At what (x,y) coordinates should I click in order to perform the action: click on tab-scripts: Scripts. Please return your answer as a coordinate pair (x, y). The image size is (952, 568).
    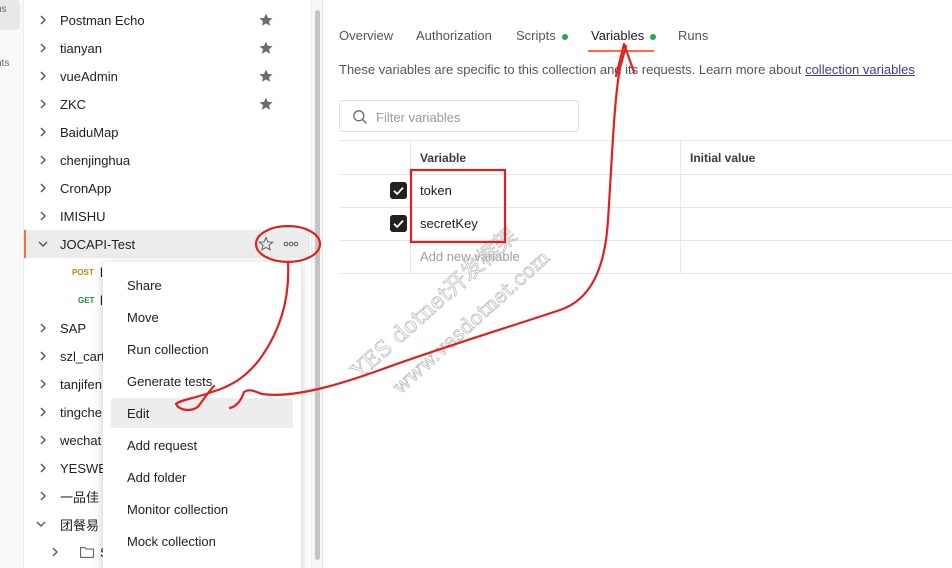
    Looking at the image, I should click on (542, 35).